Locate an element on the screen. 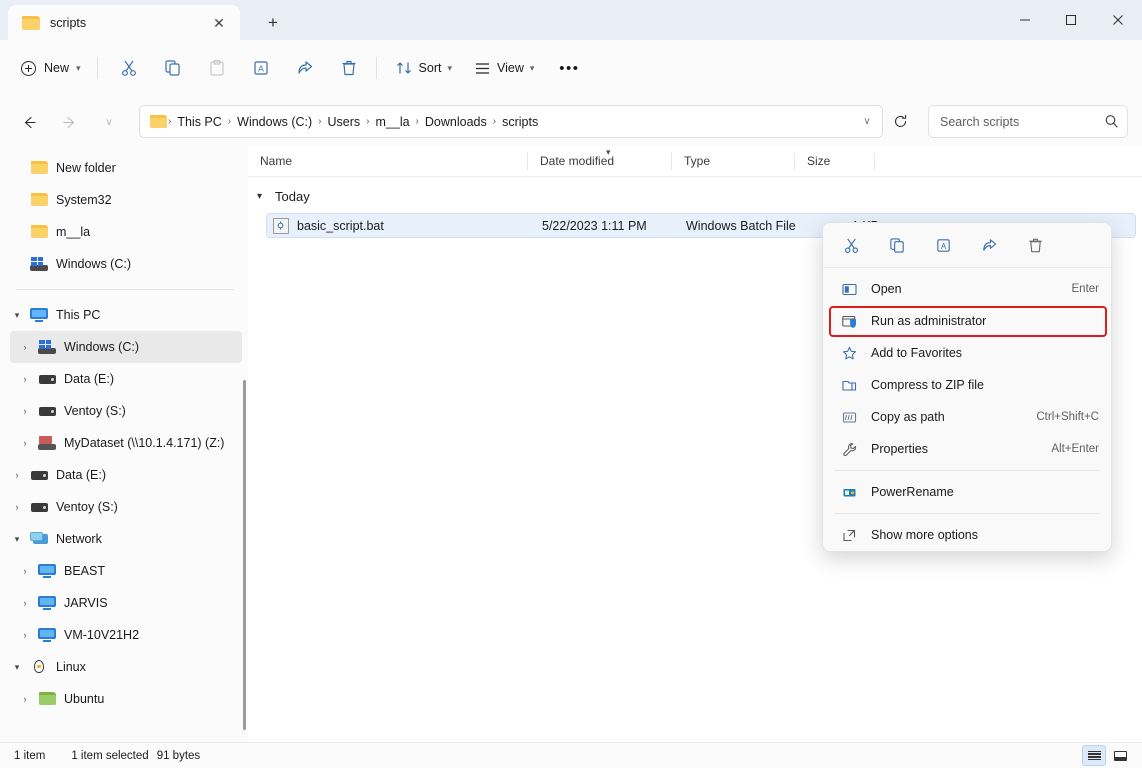 Image resolution: width=1142 pixels, height=768 pixels. sidebar-item-jarvis: › JARVIS is located at coordinates (126, 603).